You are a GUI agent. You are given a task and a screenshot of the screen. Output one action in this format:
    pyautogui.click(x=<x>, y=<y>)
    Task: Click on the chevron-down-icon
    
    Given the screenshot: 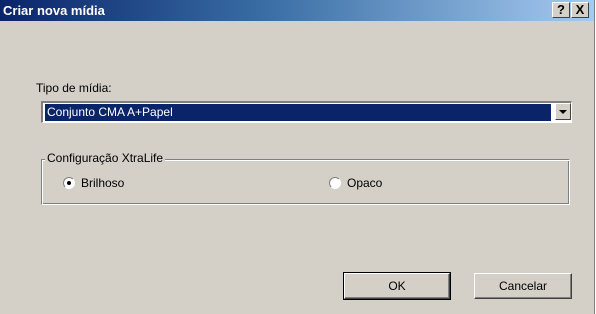 What is the action you would take?
    pyautogui.click(x=563, y=112)
    